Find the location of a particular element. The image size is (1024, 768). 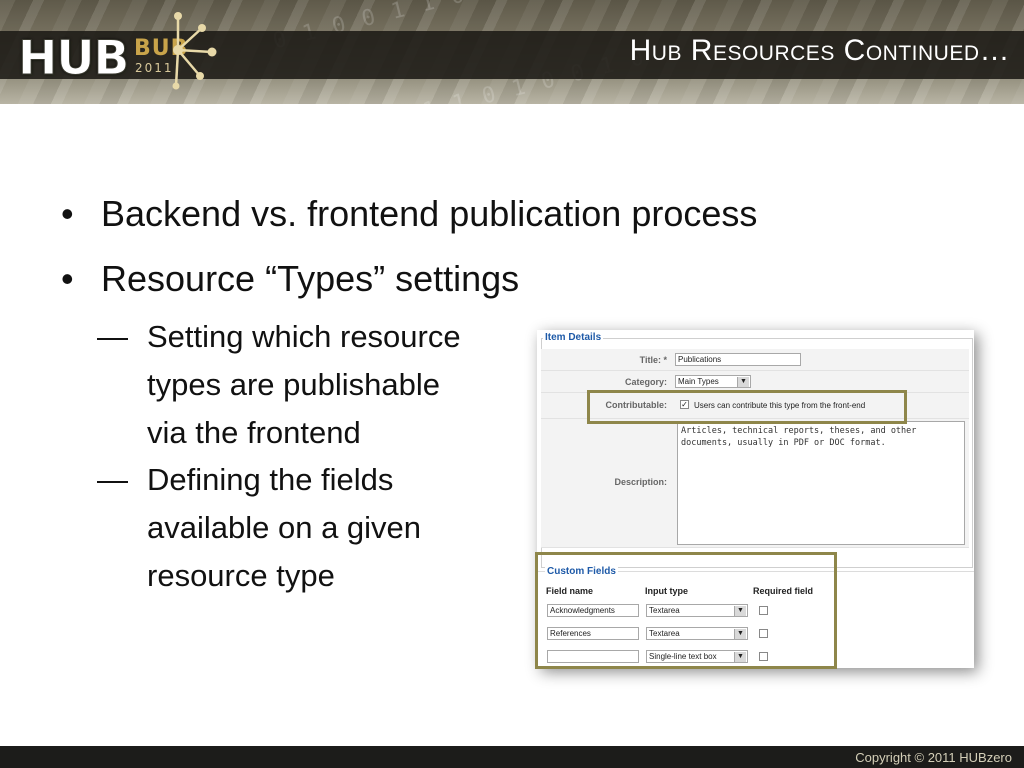

bullet-text: Resource “Types” settings is located at coordinates (310, 278).